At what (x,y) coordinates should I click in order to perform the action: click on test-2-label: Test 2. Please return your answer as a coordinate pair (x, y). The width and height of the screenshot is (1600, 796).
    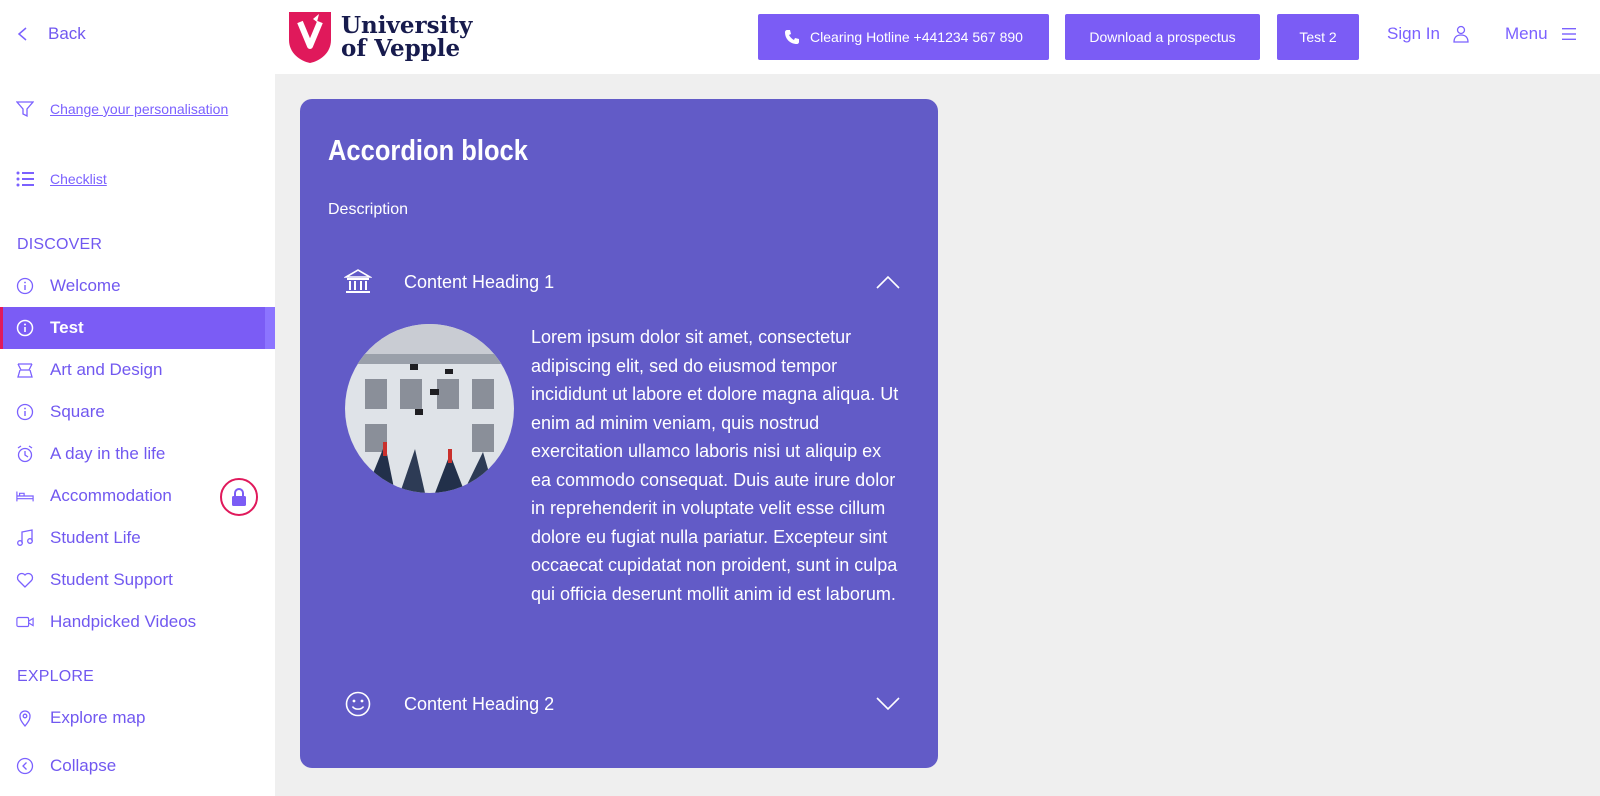
    Looking at the image, I should click on (1318, 37).